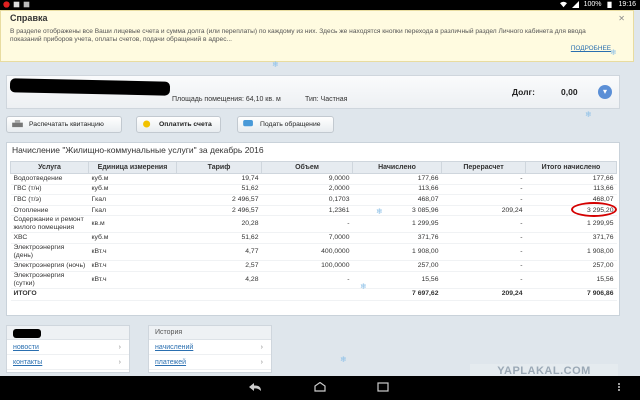  Describe the element at coordinates (571, 294) in the screenshot. I see `cell-total: 7 906,86` at that location.